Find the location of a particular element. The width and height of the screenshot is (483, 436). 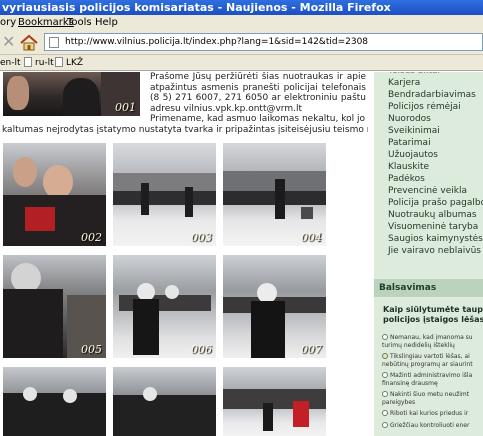

menu-bookmarks: Bookmarks is located at coordinates (46, 22).